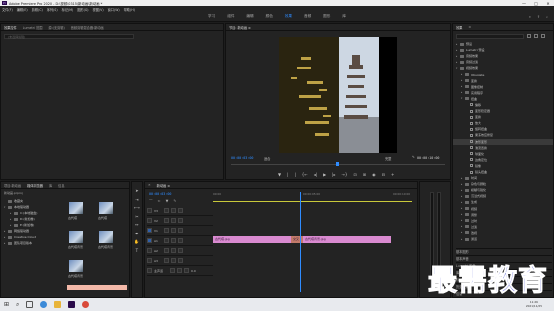  Describe the element at coordinates (151, 201) in the screenshot. I see `snap-icon: ⌒` at that location.